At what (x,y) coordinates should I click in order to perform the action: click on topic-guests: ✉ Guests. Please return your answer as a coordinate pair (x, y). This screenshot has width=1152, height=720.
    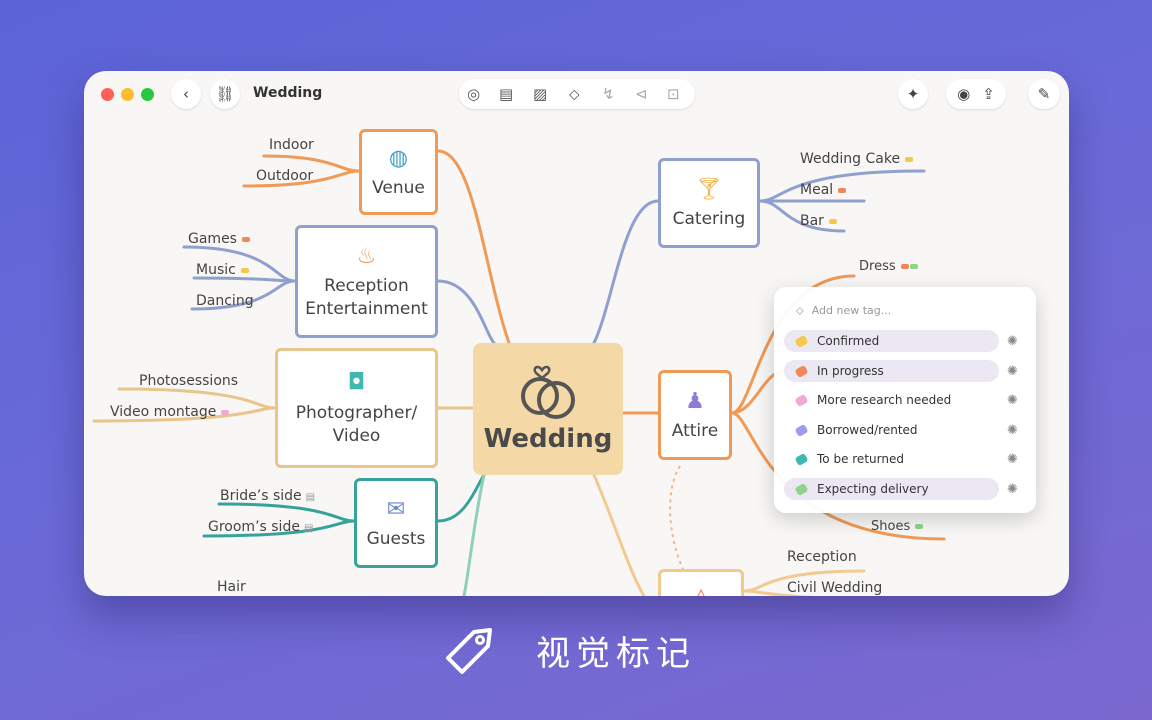
    Looking at the image, I should click on (396, 523).